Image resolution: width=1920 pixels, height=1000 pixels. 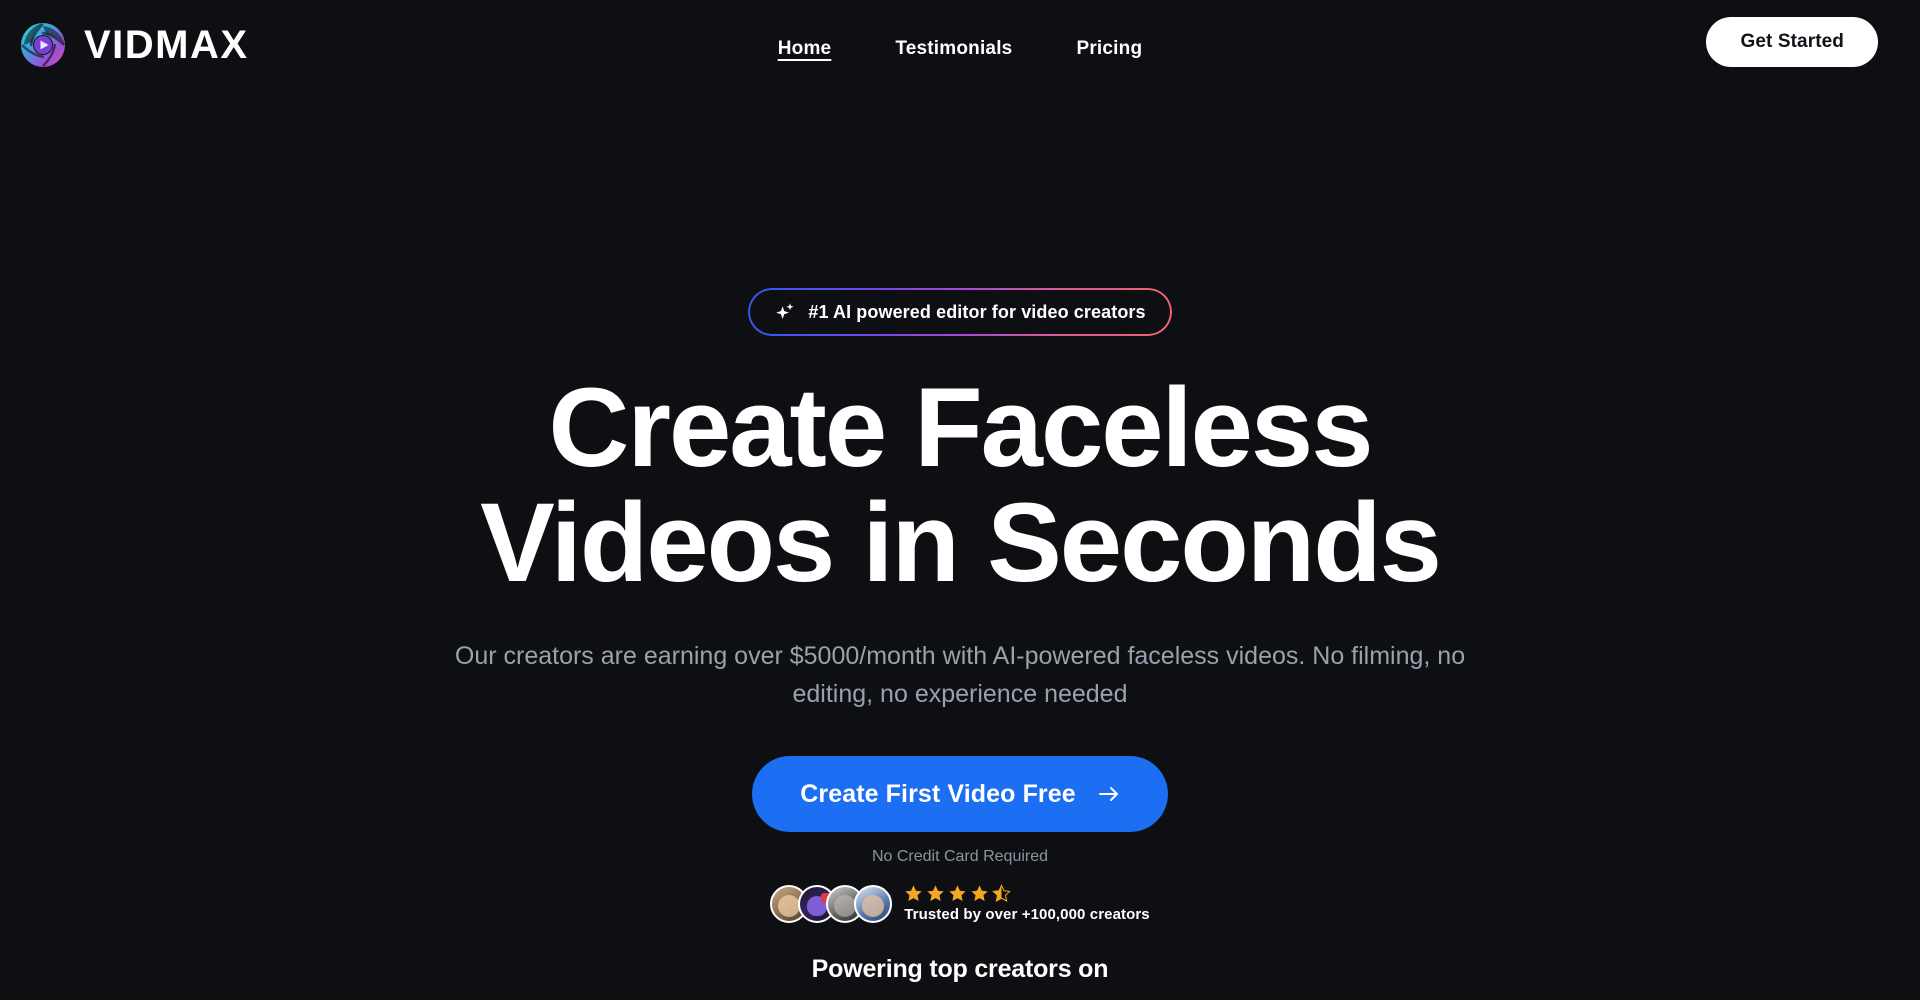 I want to click on main-nav: Home Testimonials Pricing, so click(x=960, y=50).